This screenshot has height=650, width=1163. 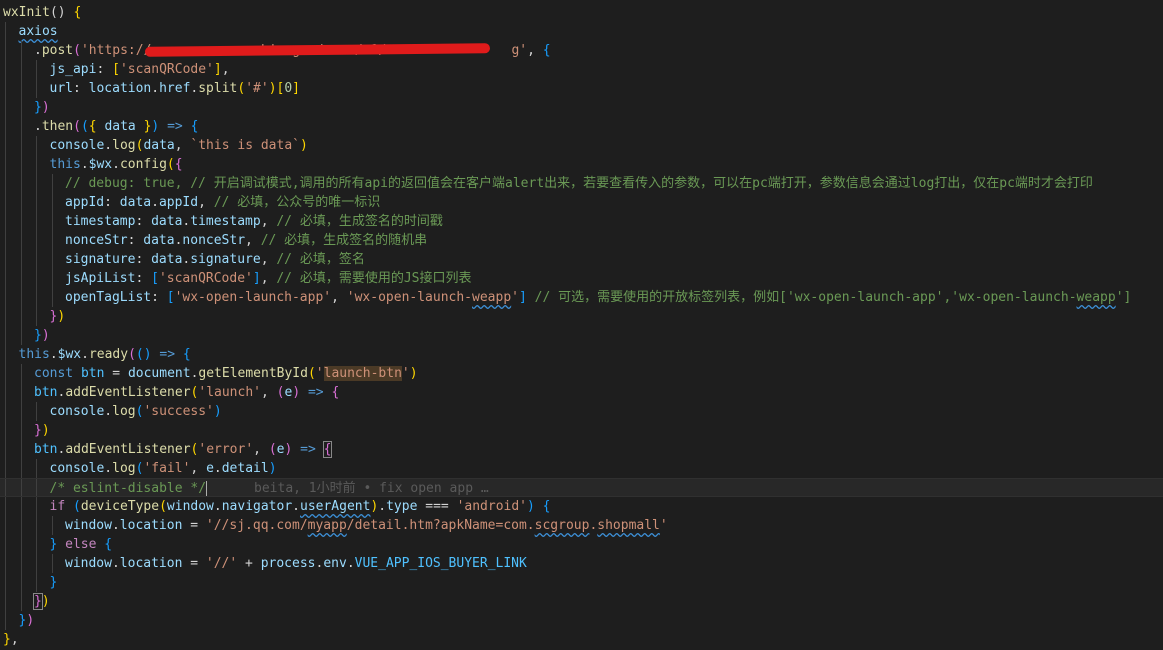 What do you see at coordinates (581, 639) in the screenshot?
I see `code-line: },` at bounding box center [581, 639].